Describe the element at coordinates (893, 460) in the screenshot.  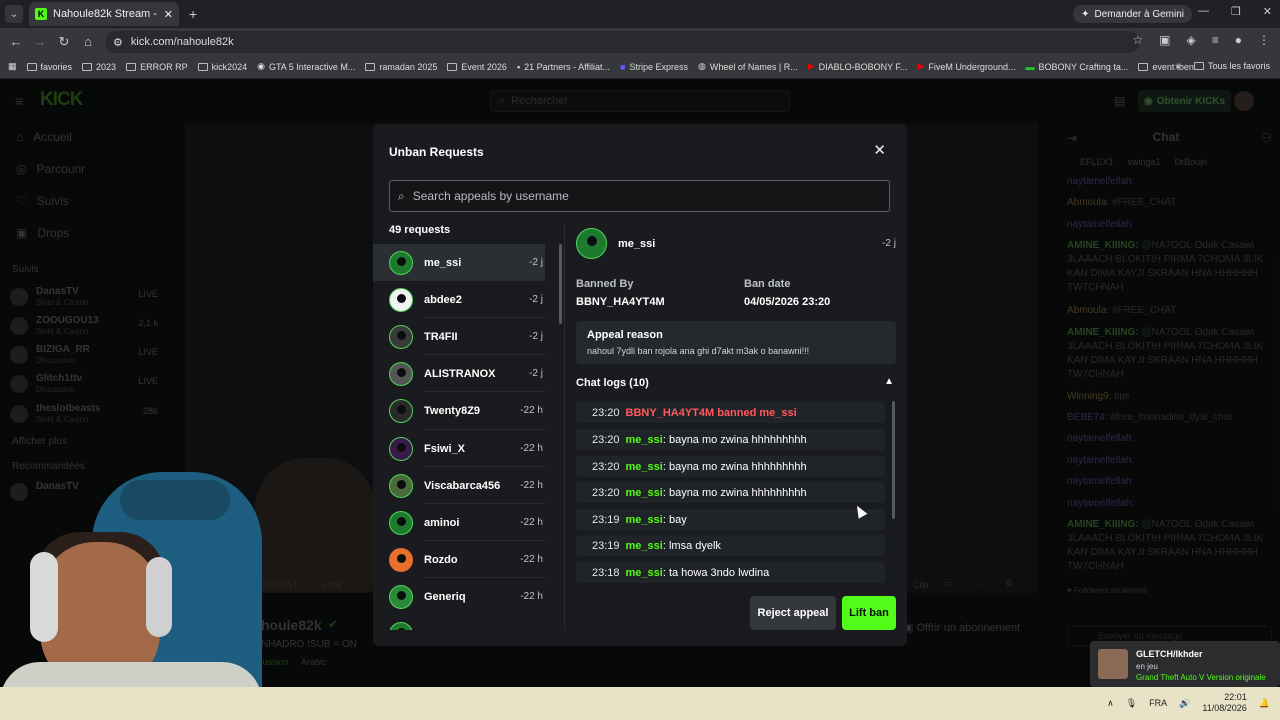
I see `logs-scrollbar` at that location.